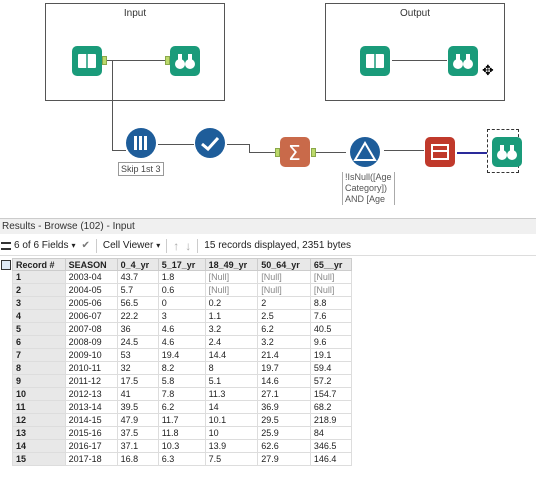 Image resolution: width=536 pixels, height=494 pixels. I want to click on table-row: 14 2016-17 37.1 10.3 13.9 62.6 346.5, so click(182, 446).